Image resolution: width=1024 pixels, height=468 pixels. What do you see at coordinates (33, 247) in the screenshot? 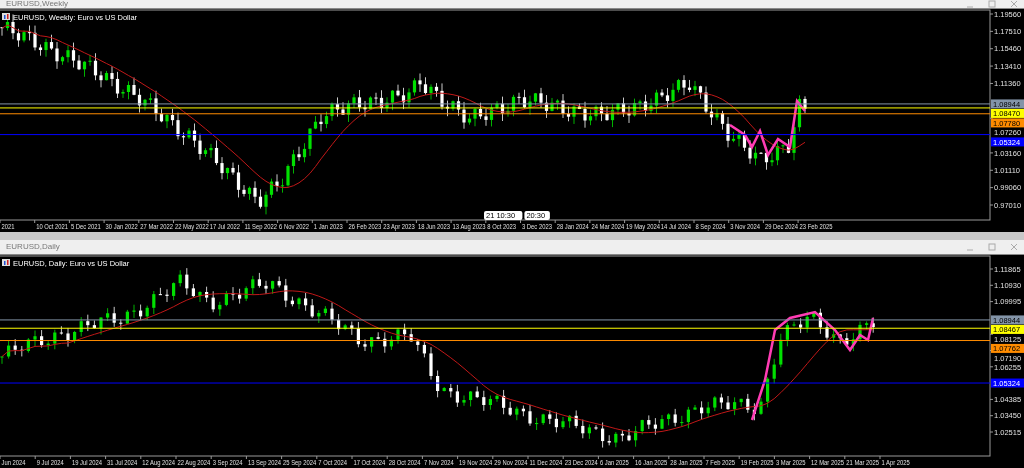
I see `window-title: EURUSD,Daily` at bounding box center [33, 247].